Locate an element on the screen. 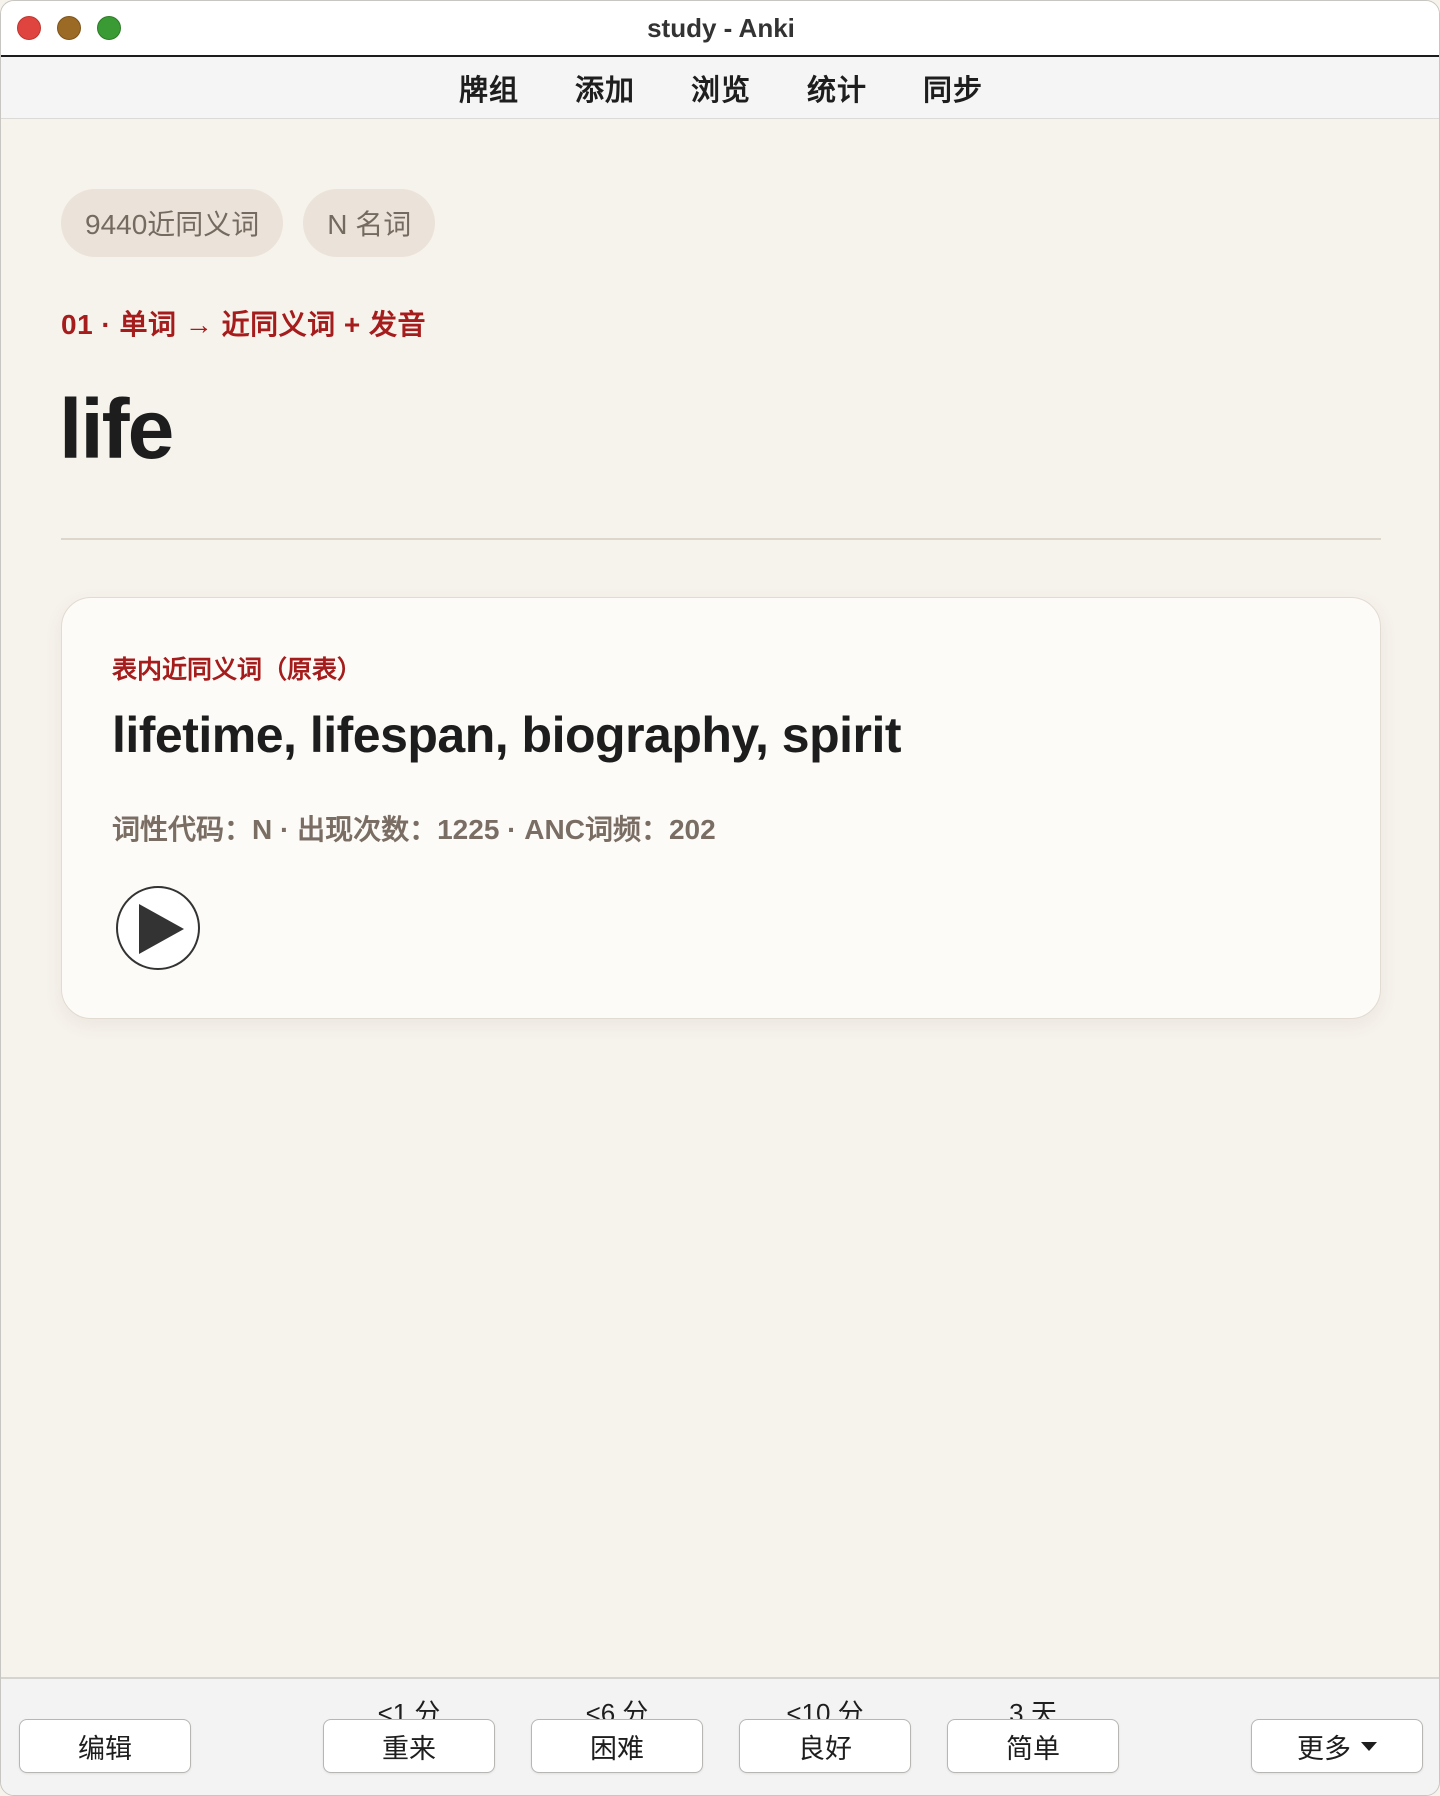 The height and width of the screenshot is (1796, 1440). play-audio-button is located at coordinates (158, 928).